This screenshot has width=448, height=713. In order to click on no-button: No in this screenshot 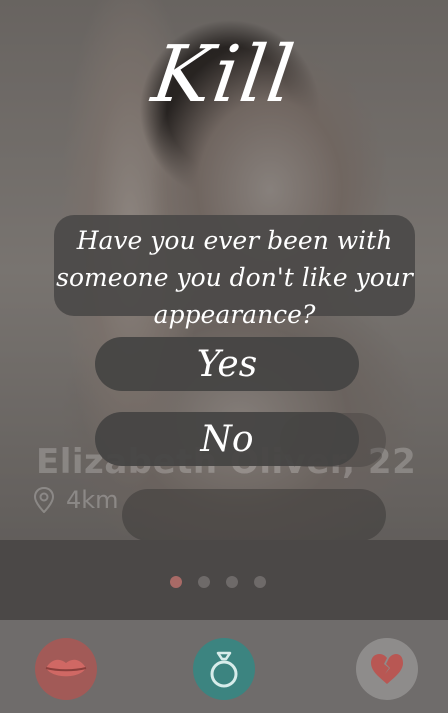, I will do `click(227, 439)`.